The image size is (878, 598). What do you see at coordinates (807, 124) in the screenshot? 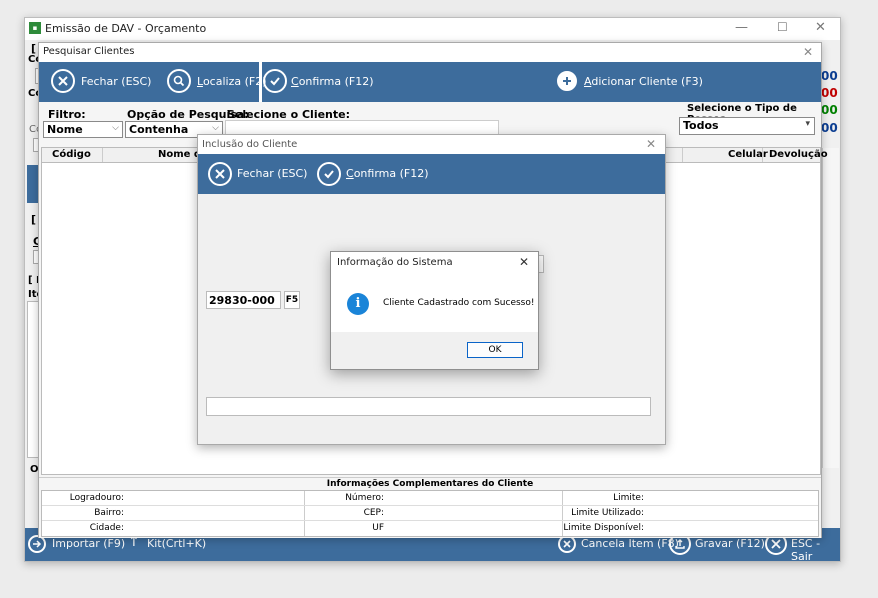
I see `chevron-down-icon: ▾` at bounding box center [807, 124].